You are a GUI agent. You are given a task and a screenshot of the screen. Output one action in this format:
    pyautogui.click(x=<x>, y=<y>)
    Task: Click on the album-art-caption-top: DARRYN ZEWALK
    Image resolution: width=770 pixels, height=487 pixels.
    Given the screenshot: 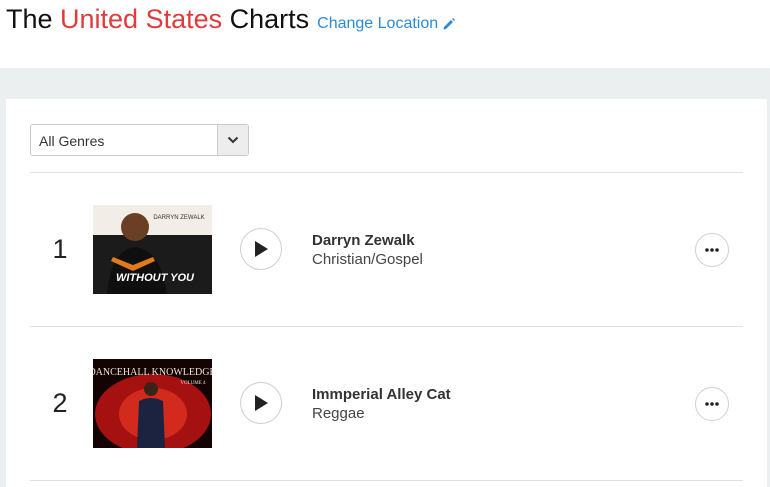 What is the action you would take?
    pyautogui.click(x=178, y=218)
    